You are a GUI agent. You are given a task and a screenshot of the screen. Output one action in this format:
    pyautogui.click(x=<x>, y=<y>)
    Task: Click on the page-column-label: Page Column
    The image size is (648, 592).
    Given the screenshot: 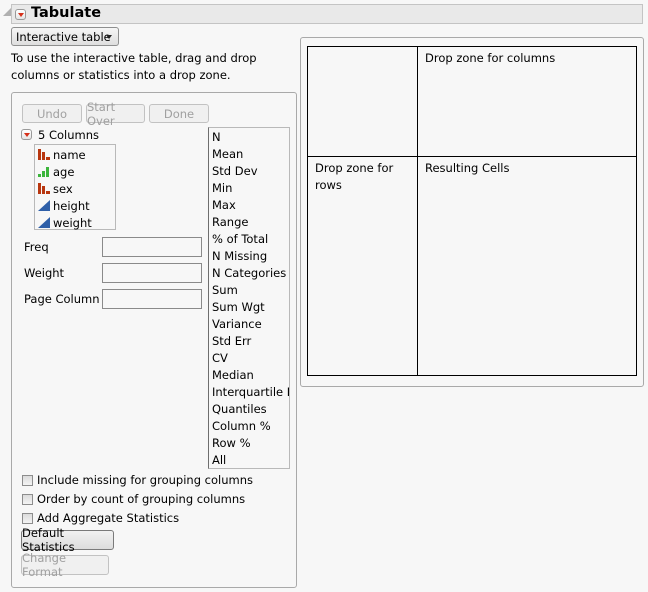 What is the action you would take?
    pyautogui.click(x=62, y=299)
    